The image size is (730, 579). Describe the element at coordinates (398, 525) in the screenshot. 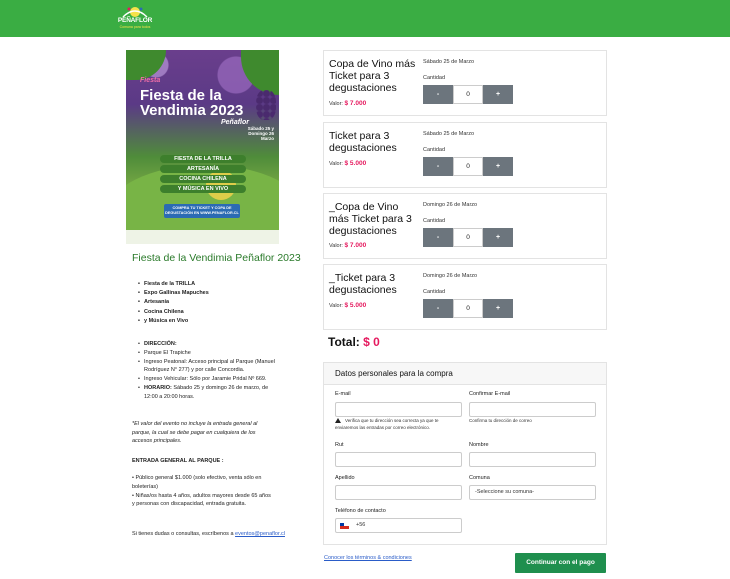

I see `phone-field: +56` at that location.